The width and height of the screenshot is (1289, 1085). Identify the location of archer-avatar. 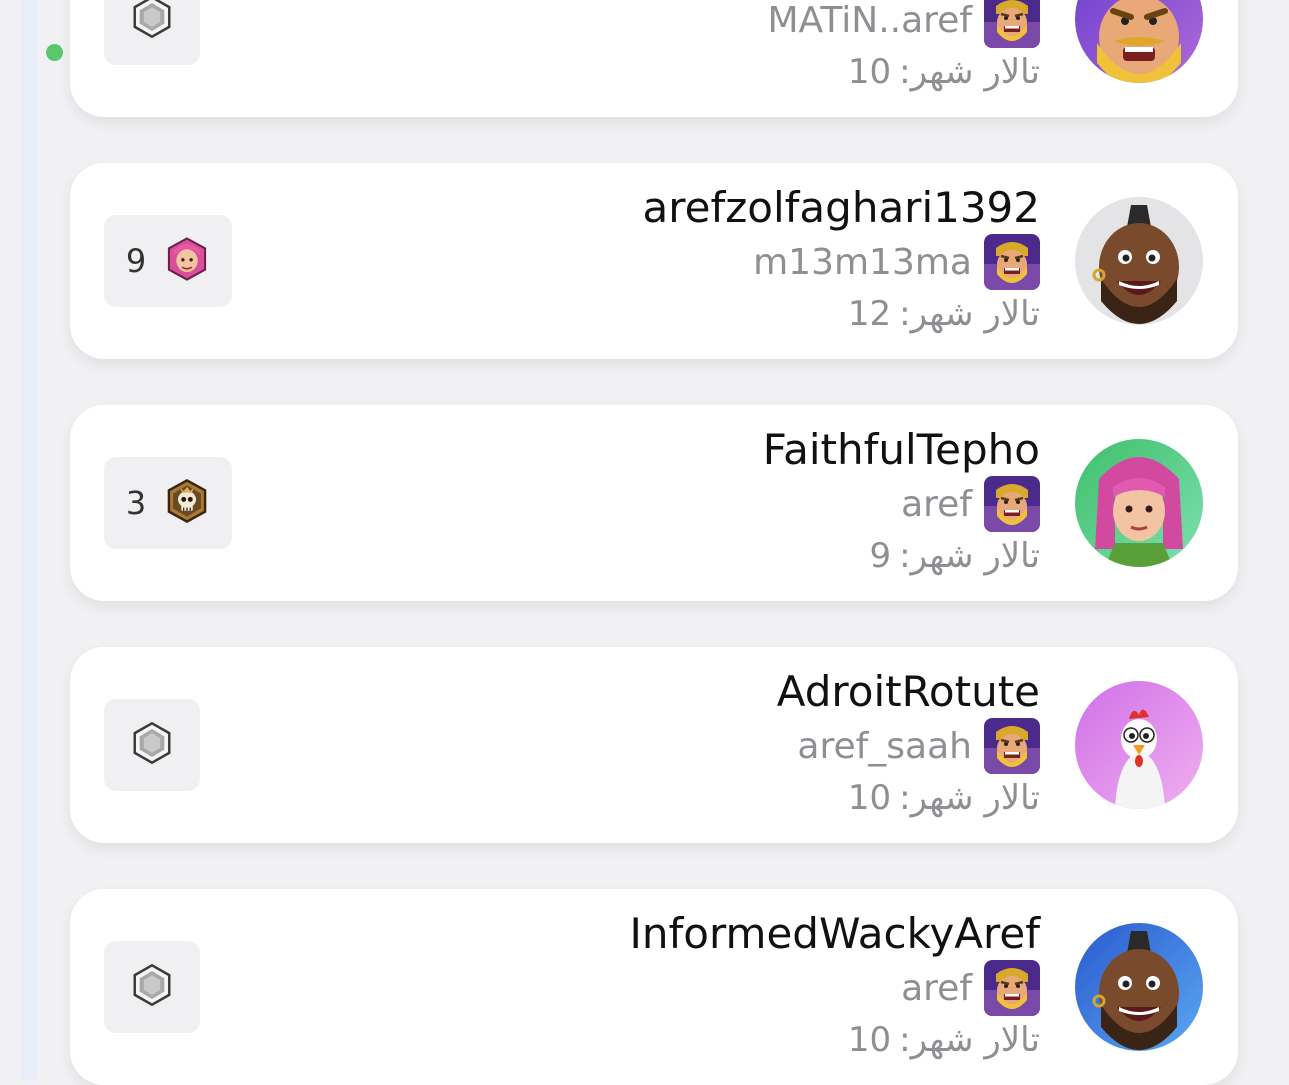
(1139, 503).